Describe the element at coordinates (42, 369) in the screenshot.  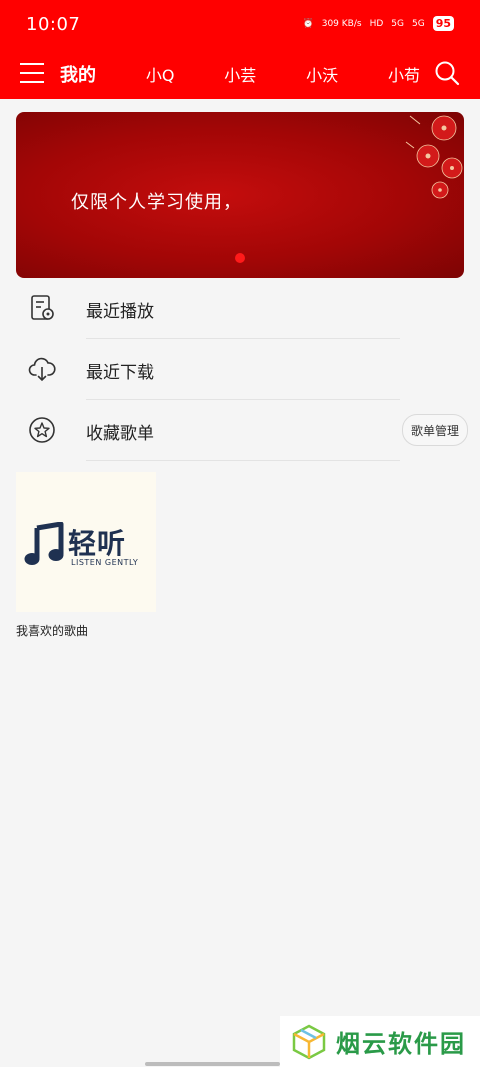
I see `cloud-download-icon` at that location.